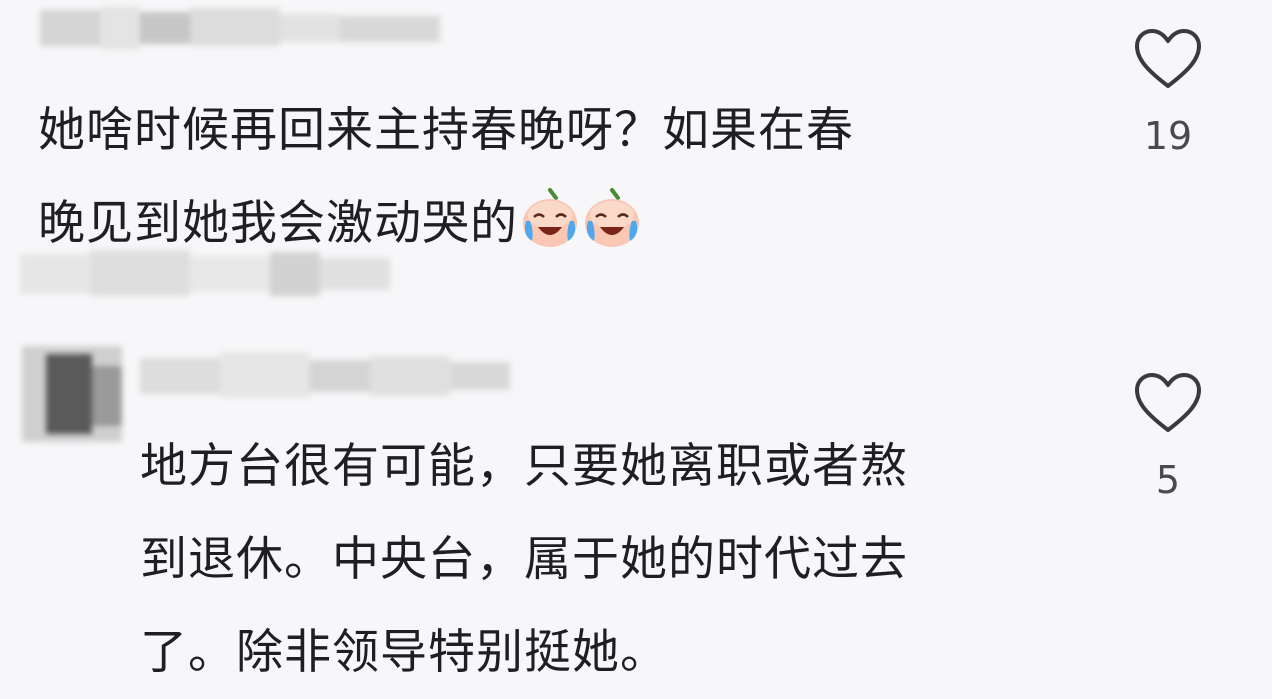  I want to click on comment-1-username-blurred, so click(240, 28).